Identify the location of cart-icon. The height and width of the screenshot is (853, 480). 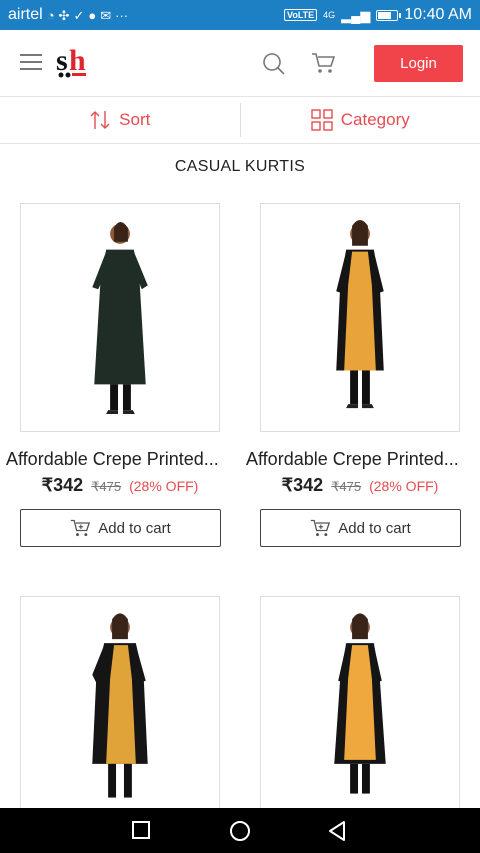
(323, 63).